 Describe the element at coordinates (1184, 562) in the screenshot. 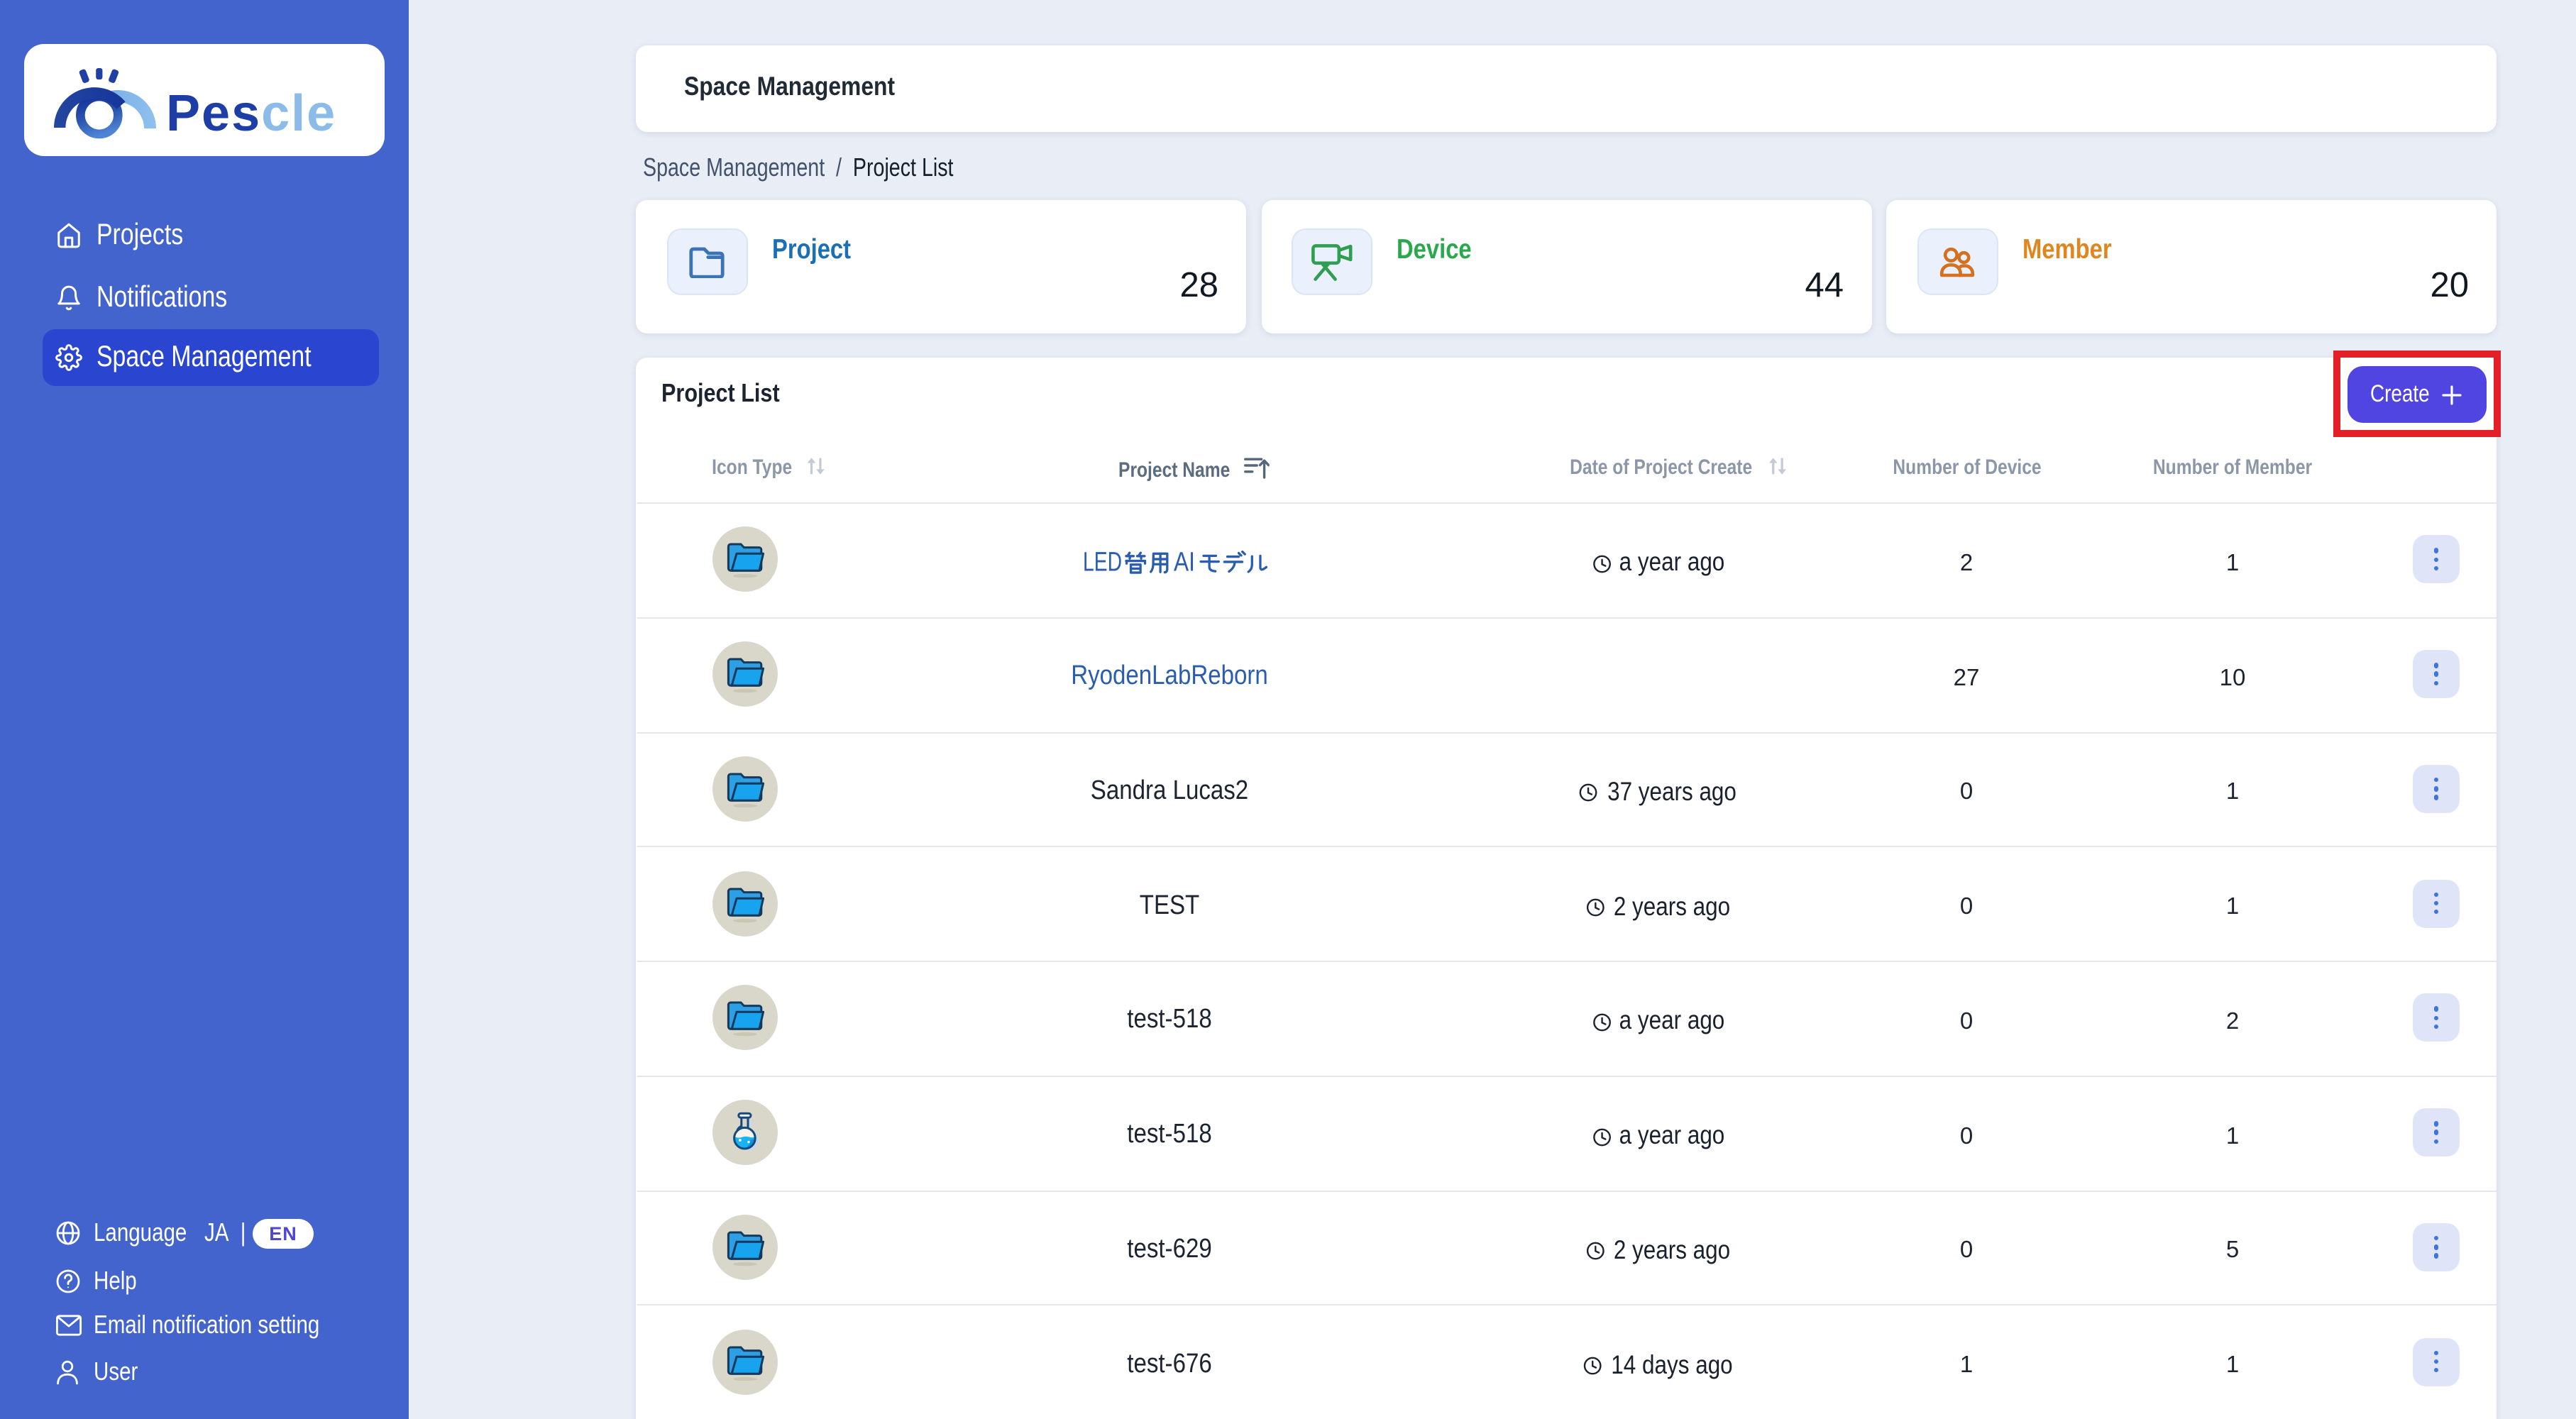

I see `svg-text: AI` at that location.